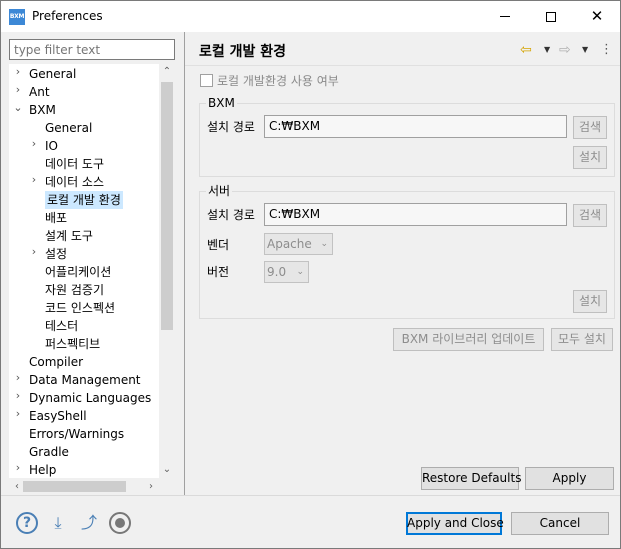 The width and height of the screenshot is (621, 549). Describe the element at coordinates (90, 398) in the screenshot. I see `tree-item: Dynamic Languages` at that location.